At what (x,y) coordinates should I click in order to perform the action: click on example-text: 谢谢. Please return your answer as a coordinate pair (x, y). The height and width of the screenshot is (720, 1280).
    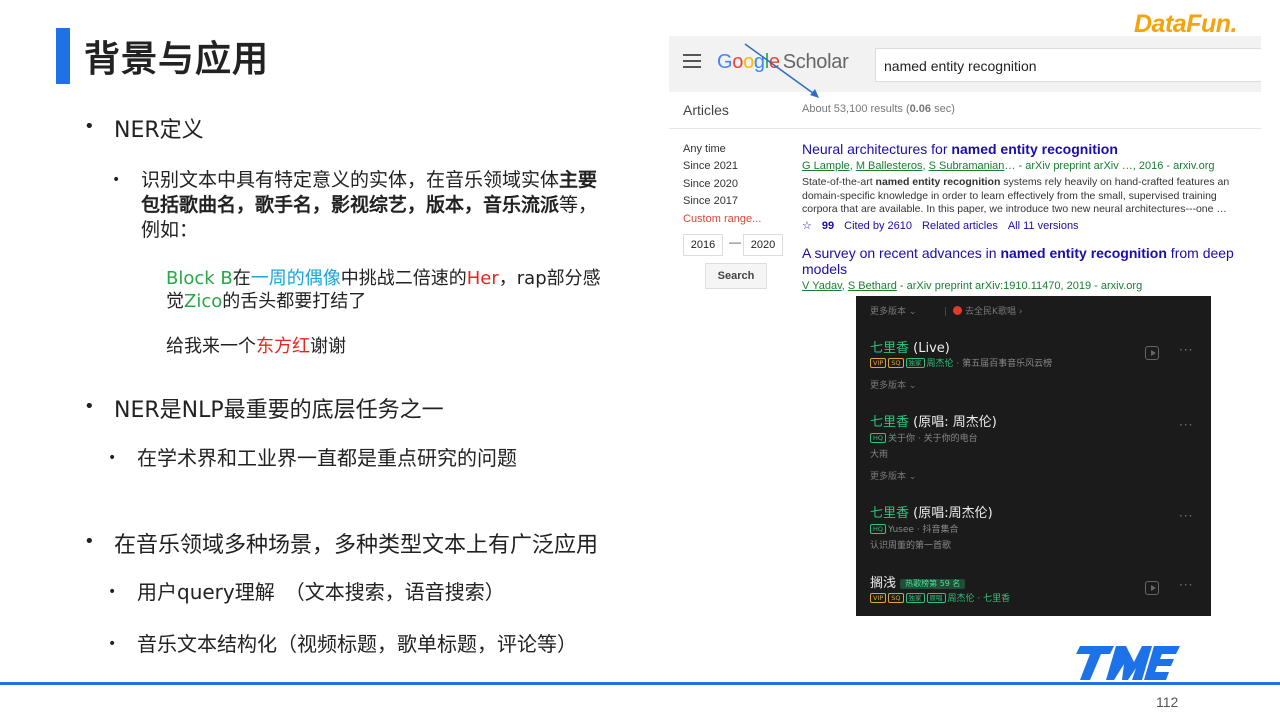
    Looking at the image, I should click on (328, 346).